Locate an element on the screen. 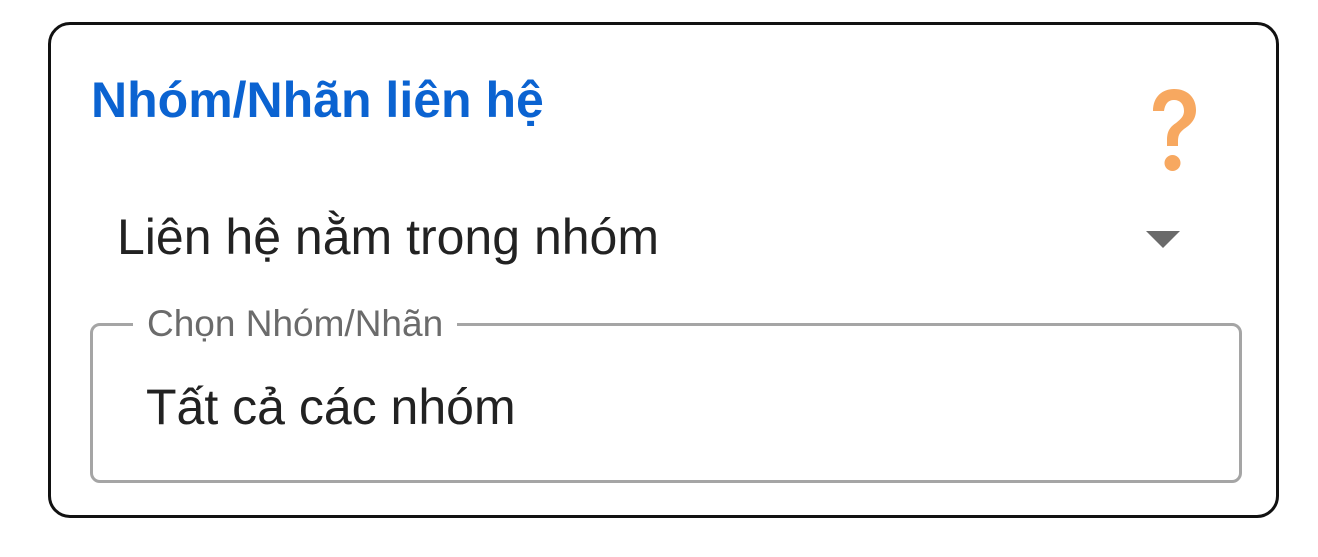  group-condition-select: Liên hệ nằm trong nhóm is located at coordinates (657, 239).